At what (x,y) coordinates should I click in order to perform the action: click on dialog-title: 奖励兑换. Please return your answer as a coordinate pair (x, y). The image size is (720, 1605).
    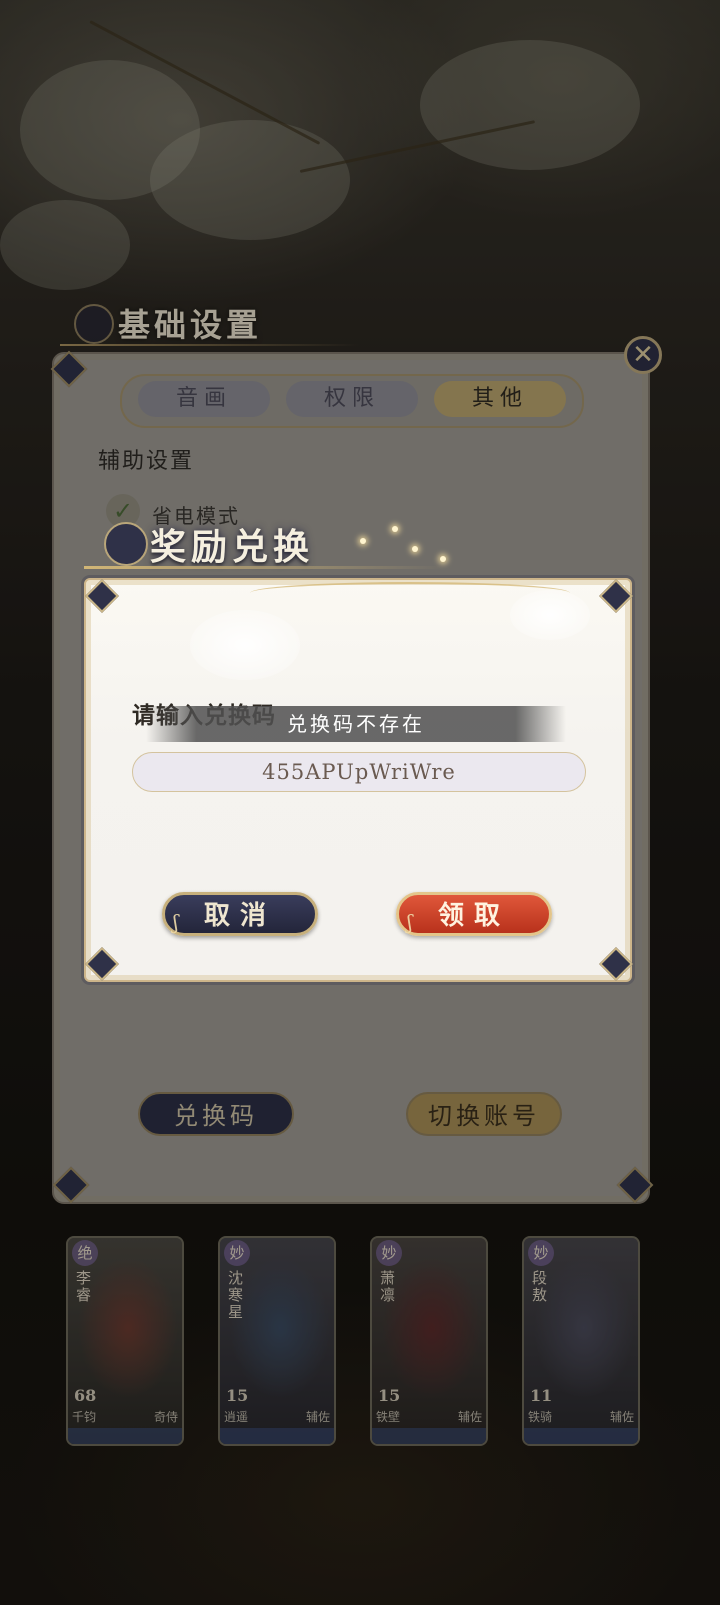
    Looking at the image, I should click on (232, 547).